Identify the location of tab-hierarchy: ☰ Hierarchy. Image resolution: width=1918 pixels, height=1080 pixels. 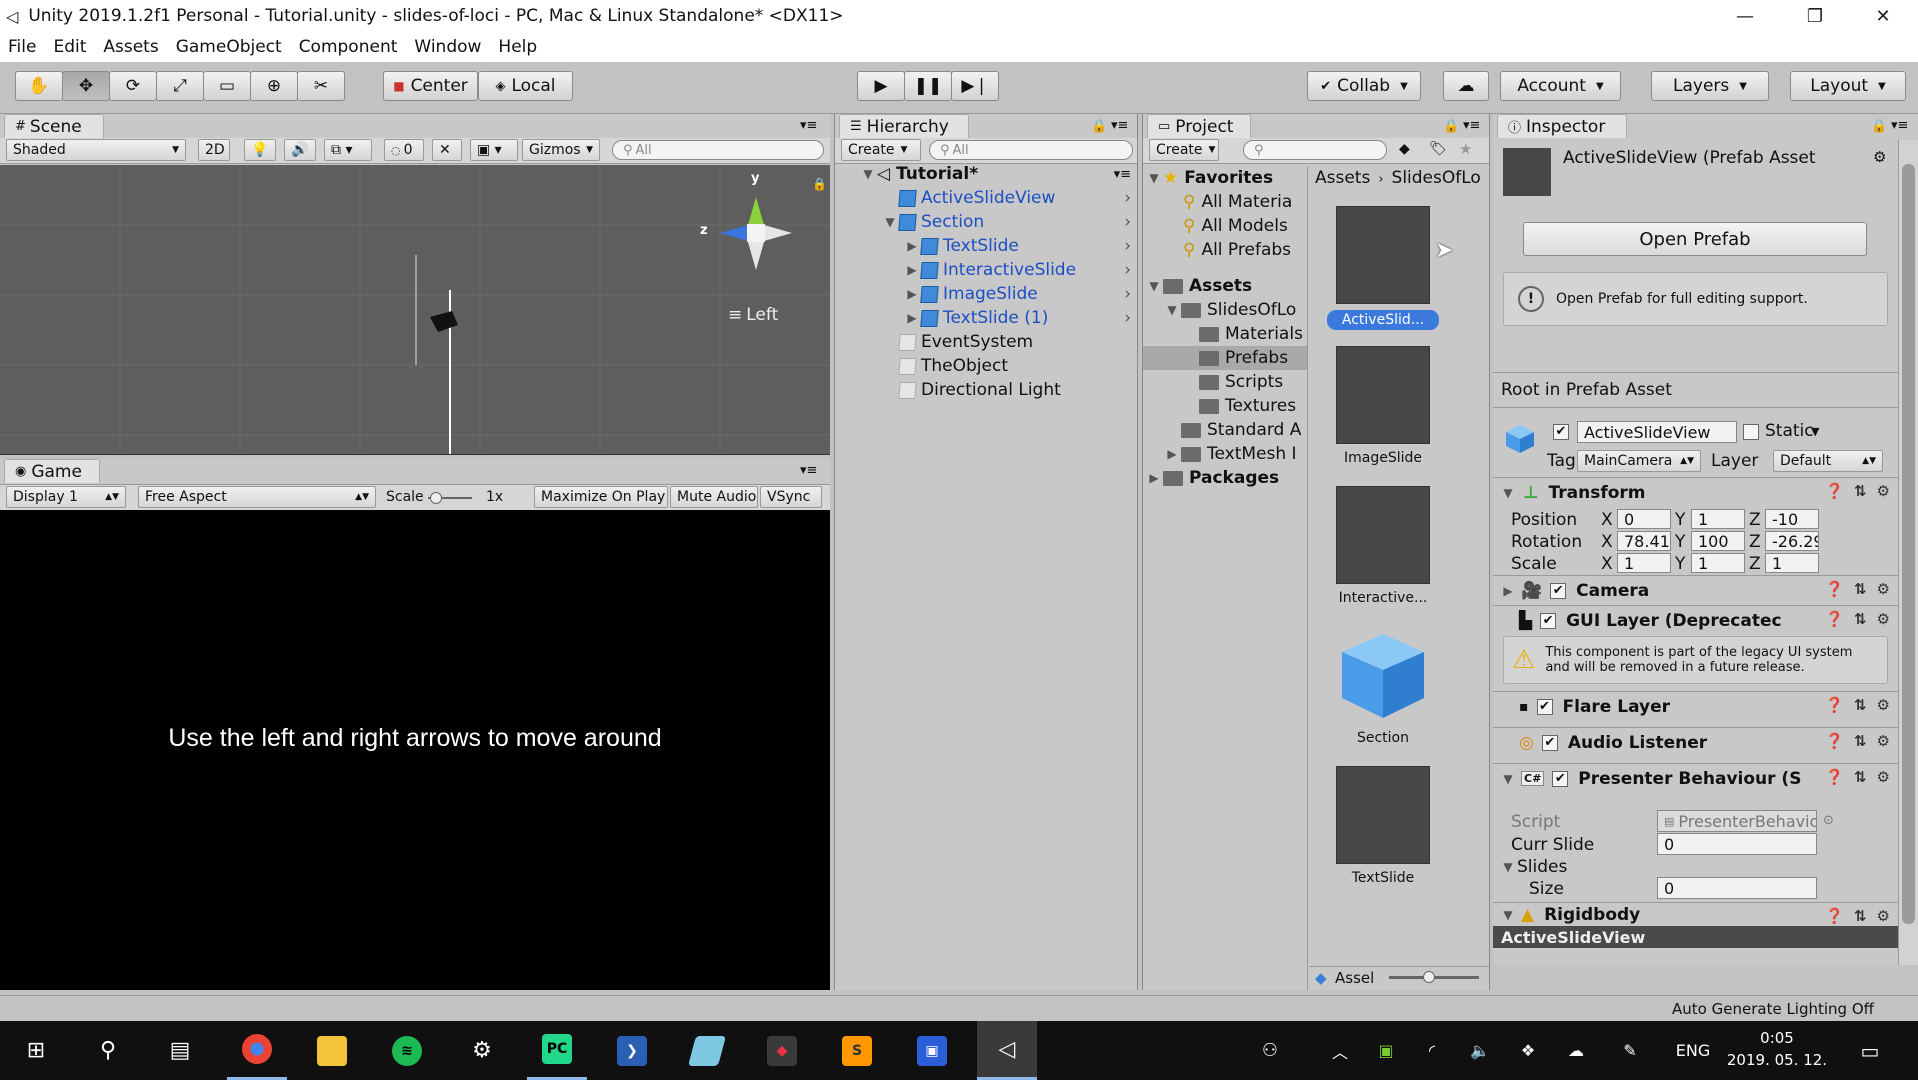
(904, 126).